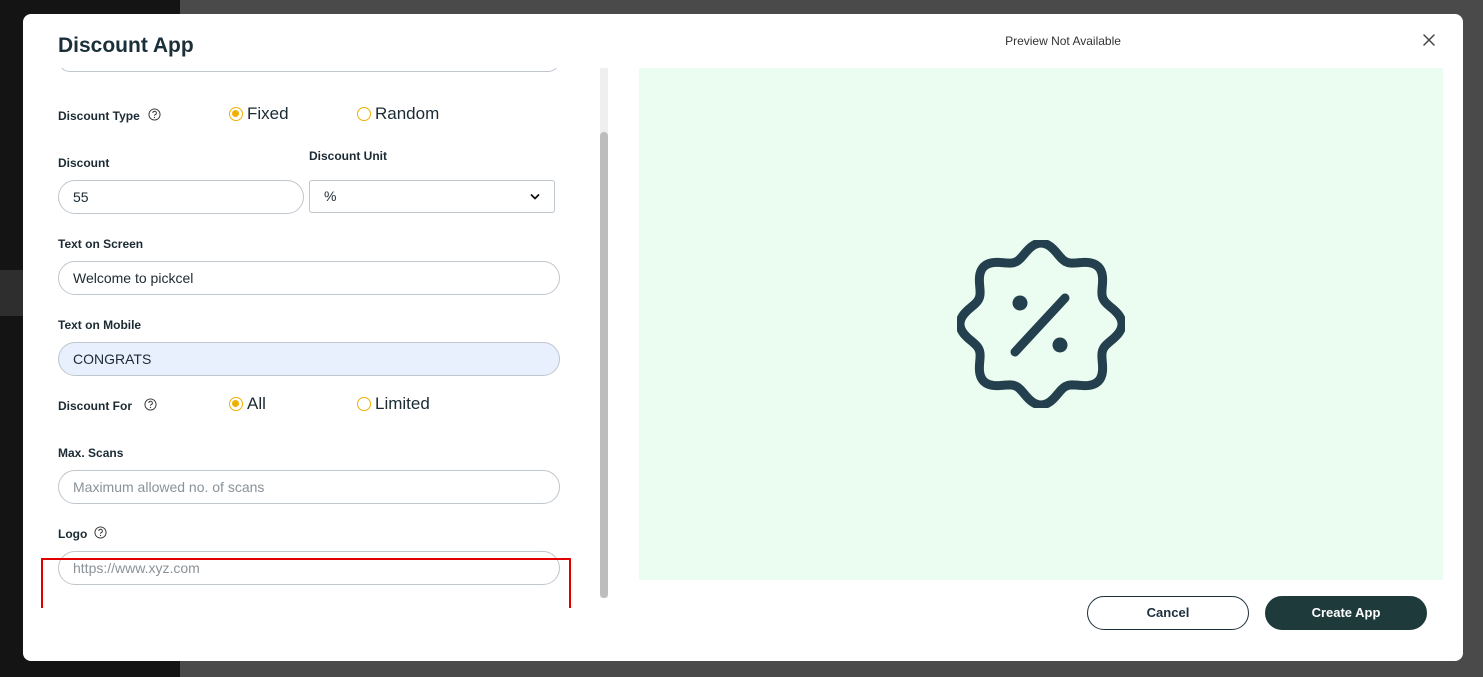  I want to click on radio-all: All, so click(247, 404).